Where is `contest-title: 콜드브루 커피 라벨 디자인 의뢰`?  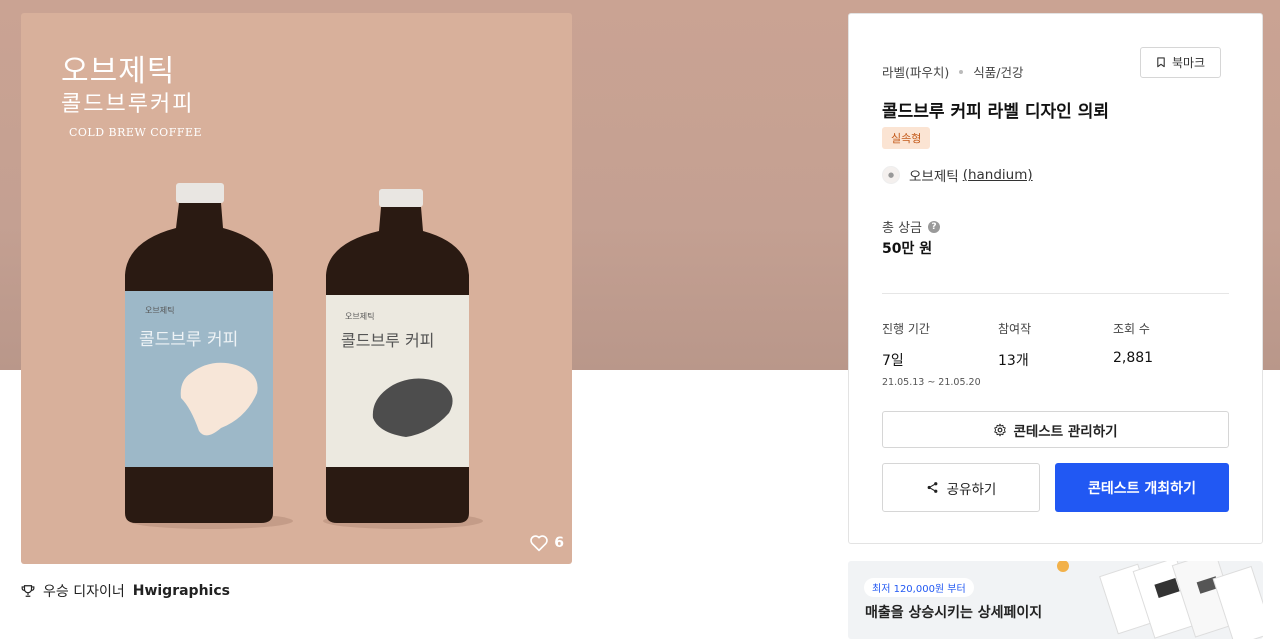
contest-title: 콜드브루 커피 라벨 디자인 의뢰 is located at coordinates (995, 112).